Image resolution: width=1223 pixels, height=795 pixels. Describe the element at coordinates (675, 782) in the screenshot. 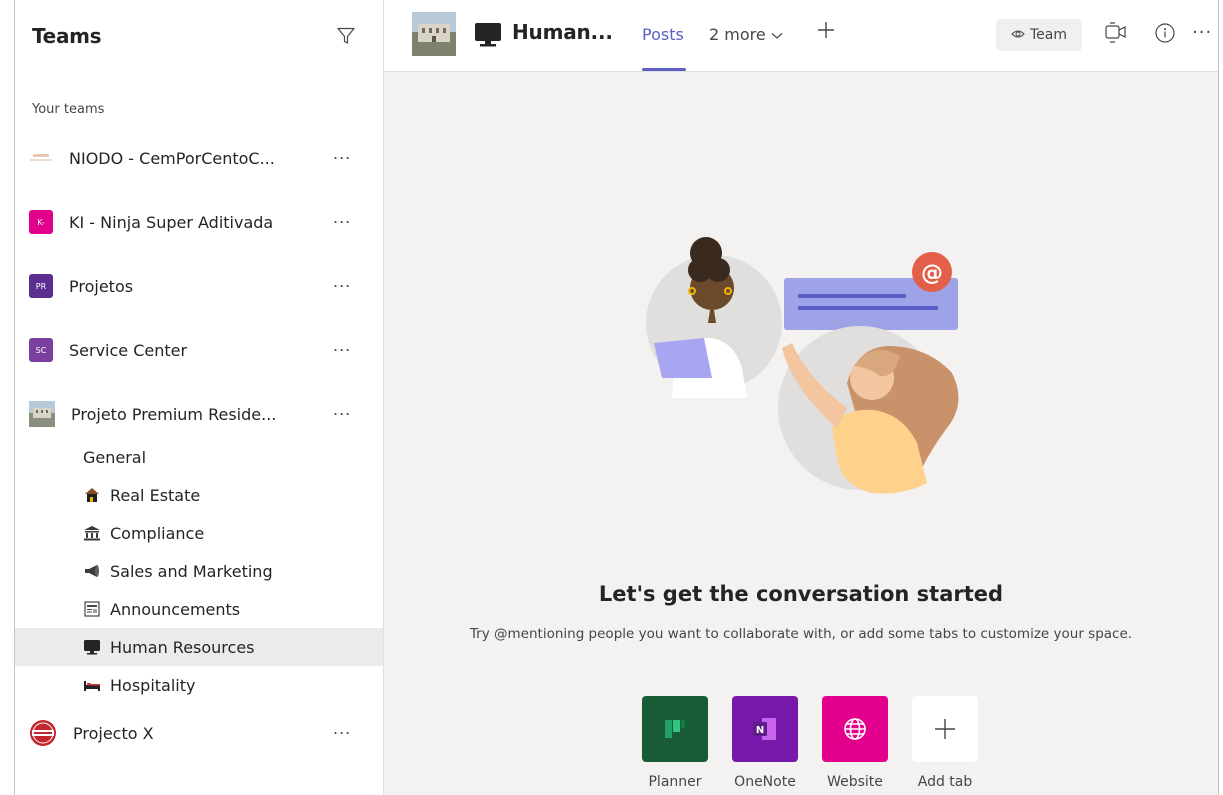

I see `app-label: Planner` at that location.